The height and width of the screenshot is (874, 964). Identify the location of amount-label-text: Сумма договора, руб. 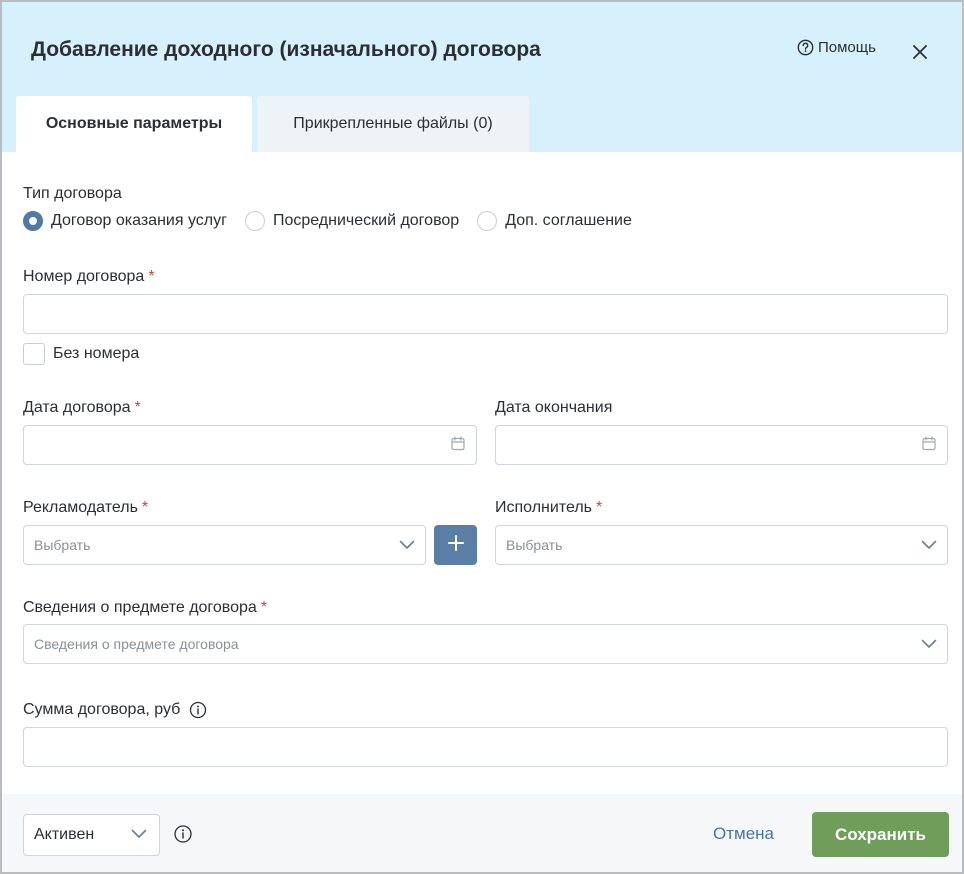
(102, 709).